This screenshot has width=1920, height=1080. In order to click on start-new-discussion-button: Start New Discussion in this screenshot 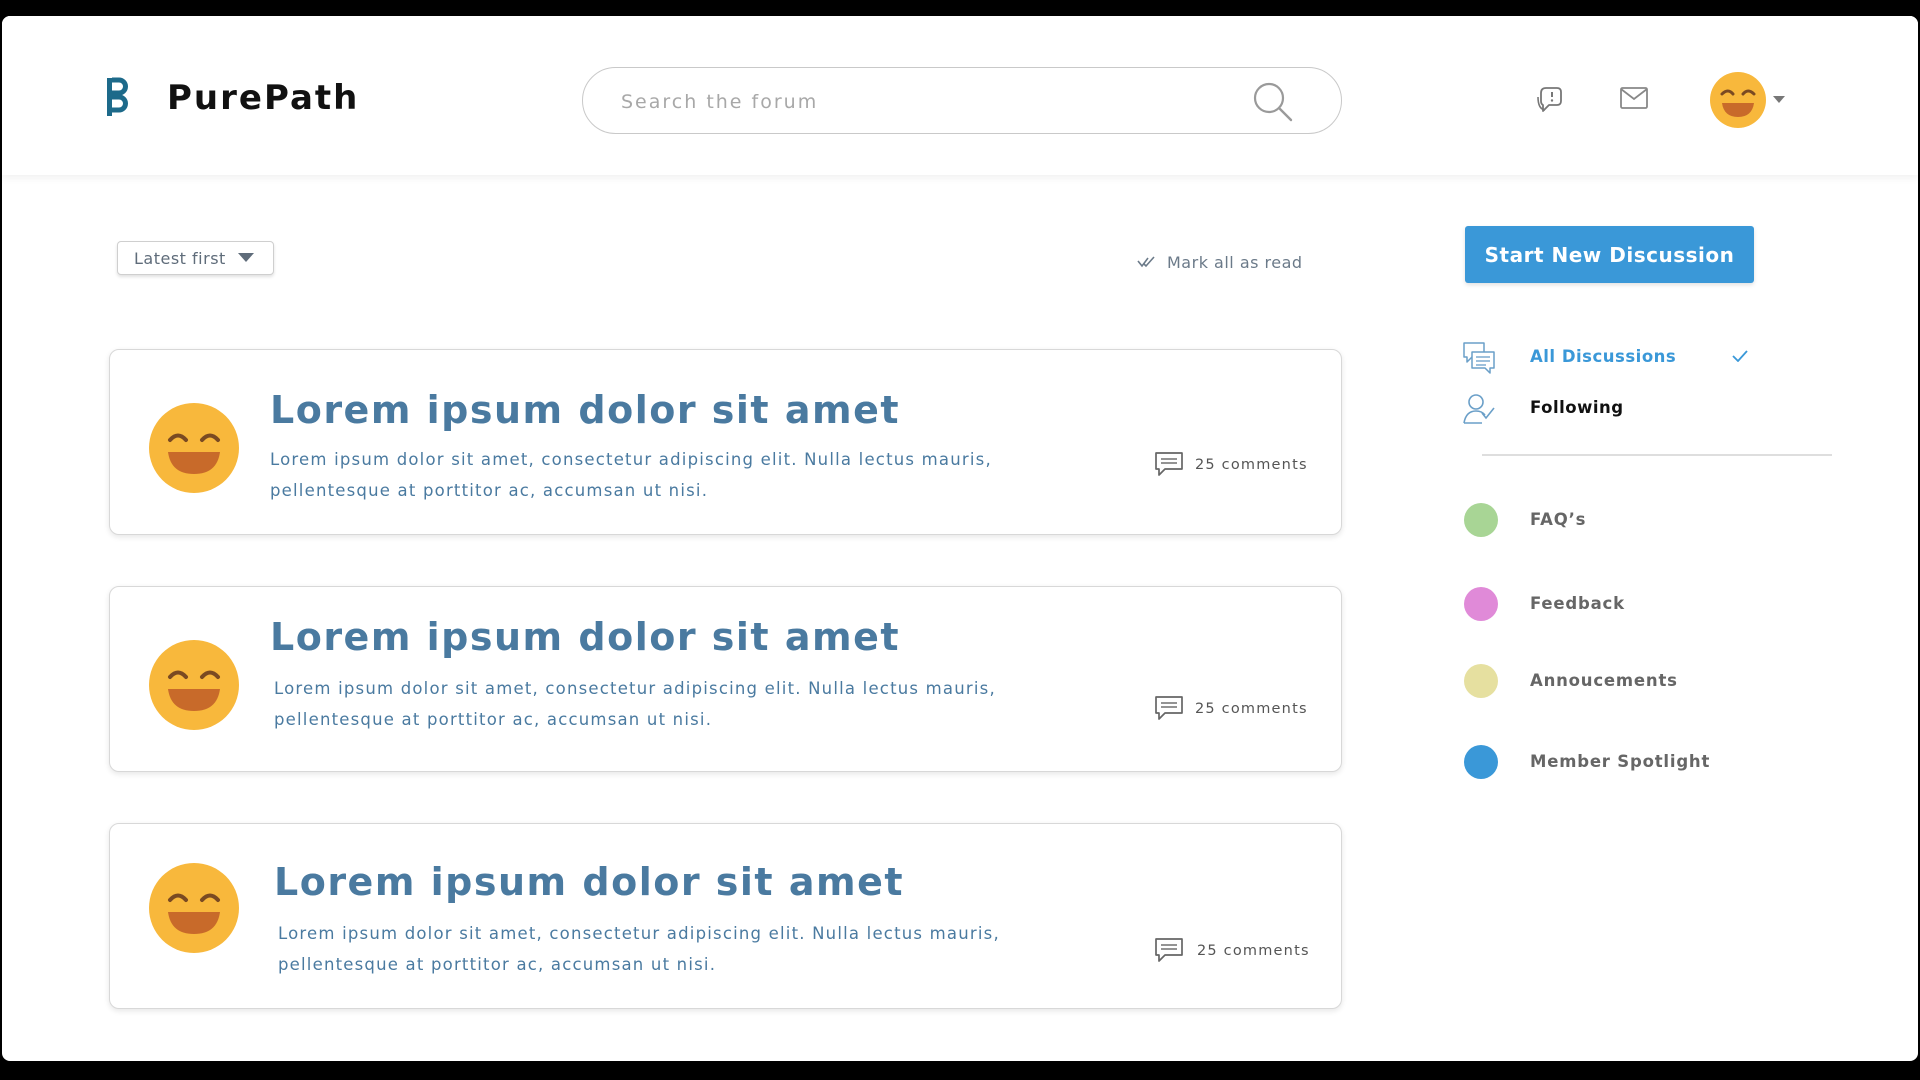, I will do `click(1609, 254)`.